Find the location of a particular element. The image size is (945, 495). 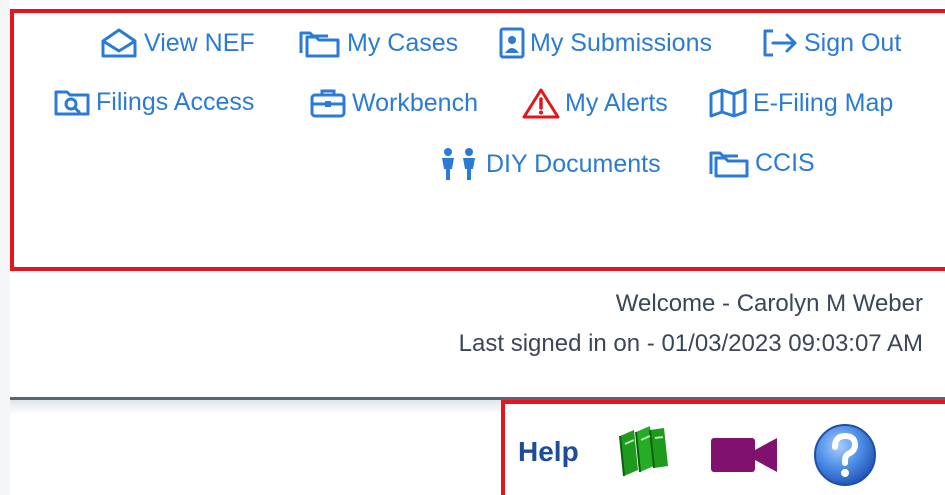

sign-out-link: Sign Out is located at coordinates (831, 43).